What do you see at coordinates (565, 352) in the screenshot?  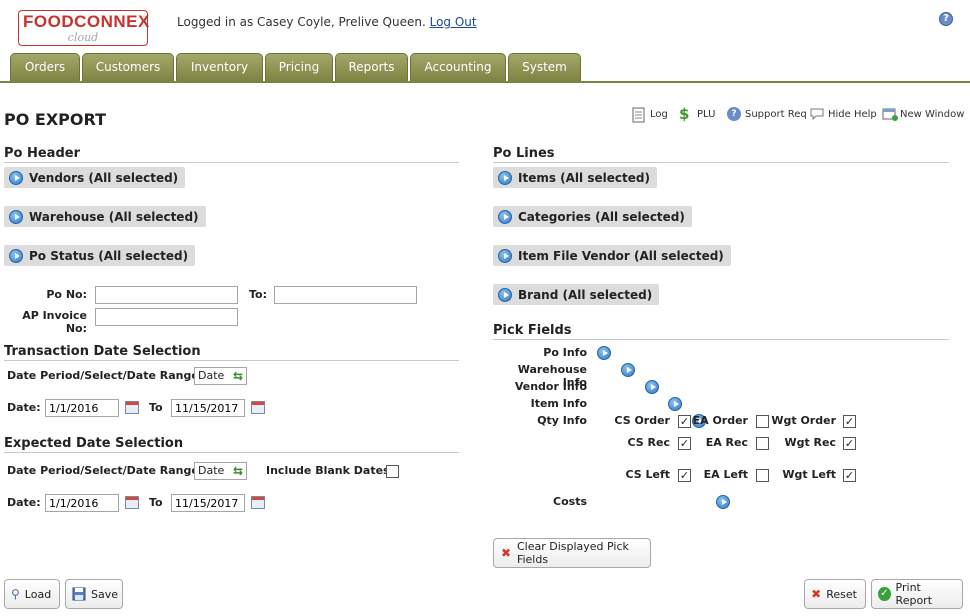 I see `po-info-label: Po Info` at bounding box center [565, 352].